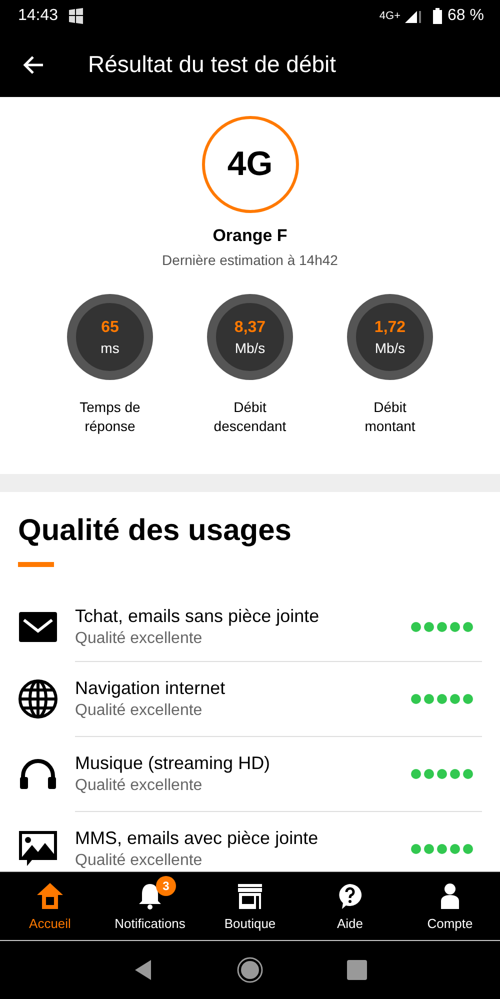 This screenshot has width=500, height=999. What do you see at coordinates (250, 327) in the screenshot?
I see `metric-value: 8,37` at bounding box center [250, 327].